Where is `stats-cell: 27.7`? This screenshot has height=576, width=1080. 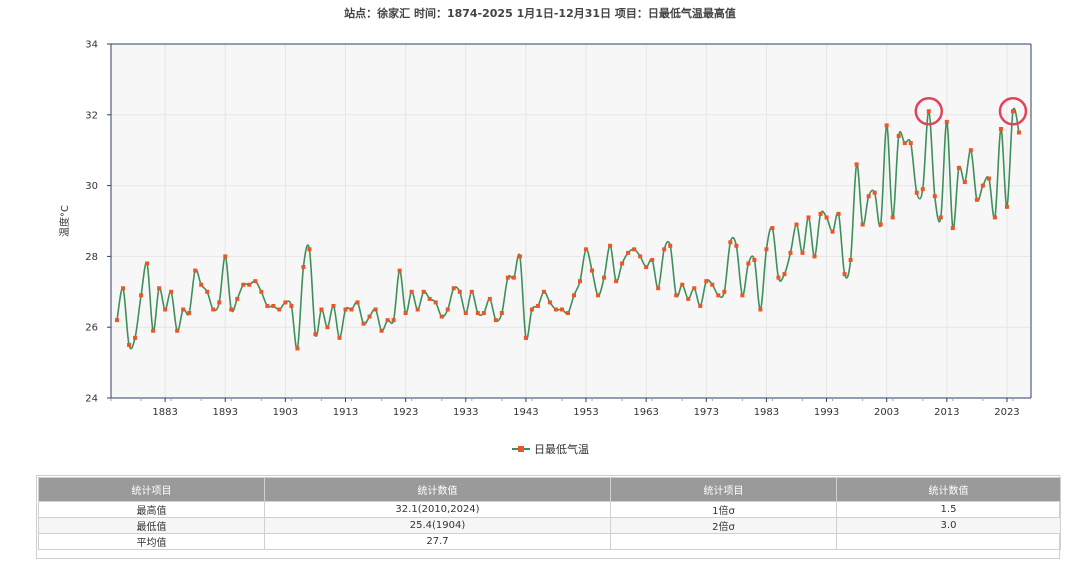
stats-cell: 27.7 is located at coordinates (437, 541).